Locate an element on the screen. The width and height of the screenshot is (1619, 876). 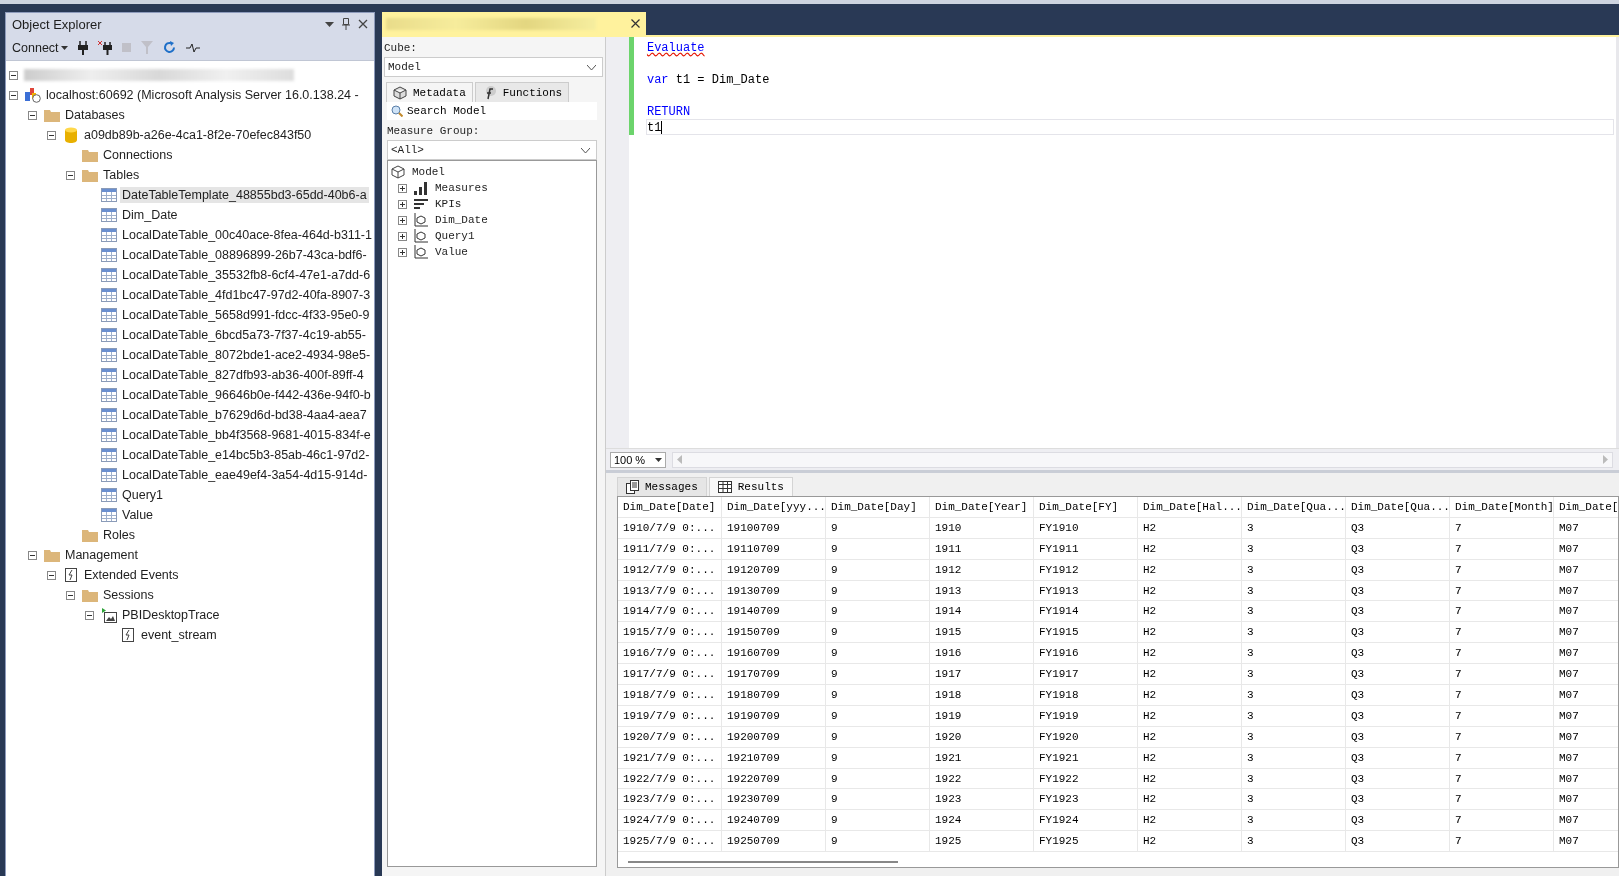
tree-item: Roles is located at coordinates (119, 535).